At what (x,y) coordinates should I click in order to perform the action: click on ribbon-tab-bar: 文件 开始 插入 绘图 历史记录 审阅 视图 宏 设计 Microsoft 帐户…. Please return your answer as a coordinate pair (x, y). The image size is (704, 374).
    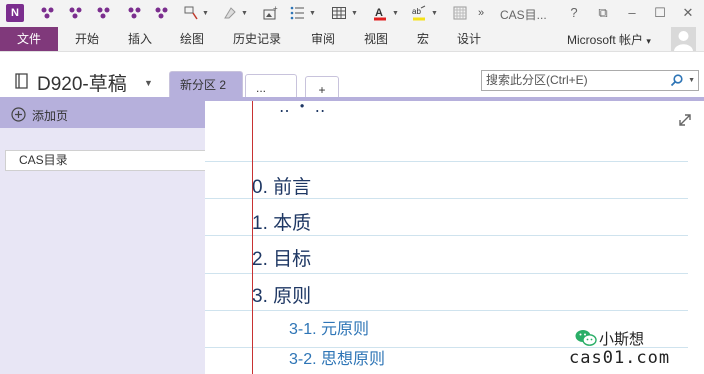
    Looking at the image, I should click on (352, 39).